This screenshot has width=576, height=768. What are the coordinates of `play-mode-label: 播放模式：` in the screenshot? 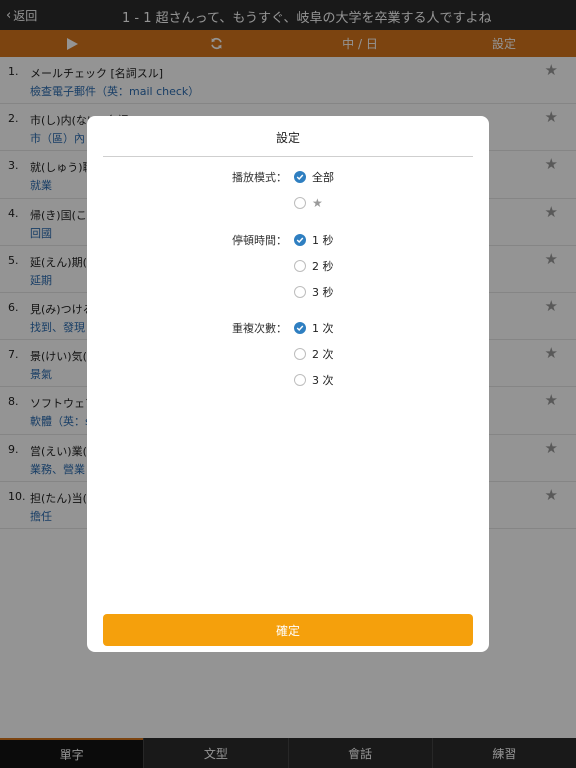 It's located at (259, 177).